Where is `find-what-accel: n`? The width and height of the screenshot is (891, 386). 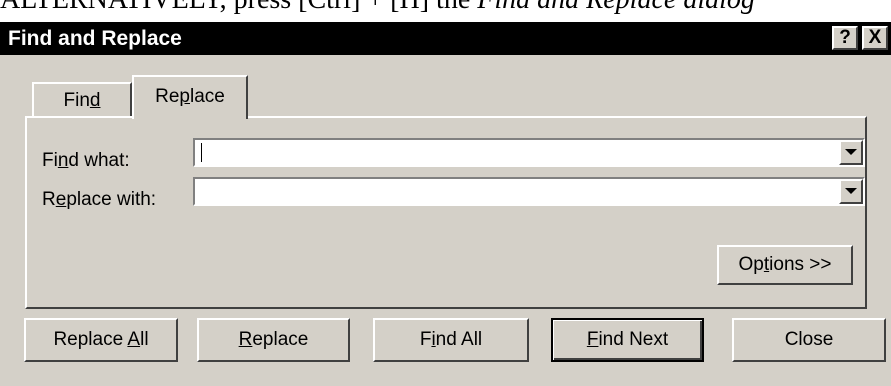 find-what-accel: n is located at coordinates (63, 160).